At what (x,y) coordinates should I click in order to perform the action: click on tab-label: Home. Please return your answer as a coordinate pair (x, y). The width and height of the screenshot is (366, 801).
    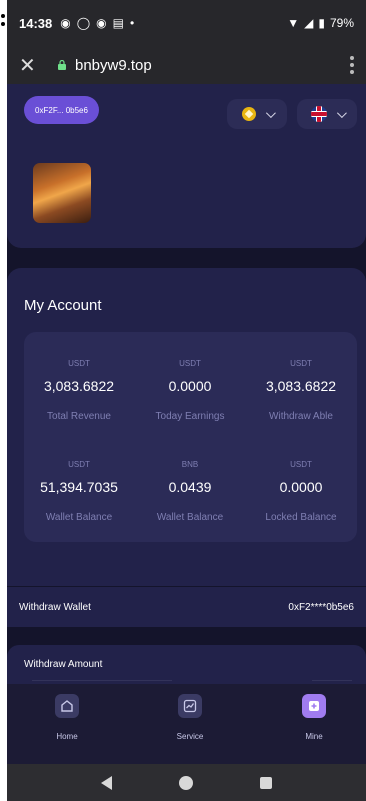
    Looking at the image, I should click on (67, 736).